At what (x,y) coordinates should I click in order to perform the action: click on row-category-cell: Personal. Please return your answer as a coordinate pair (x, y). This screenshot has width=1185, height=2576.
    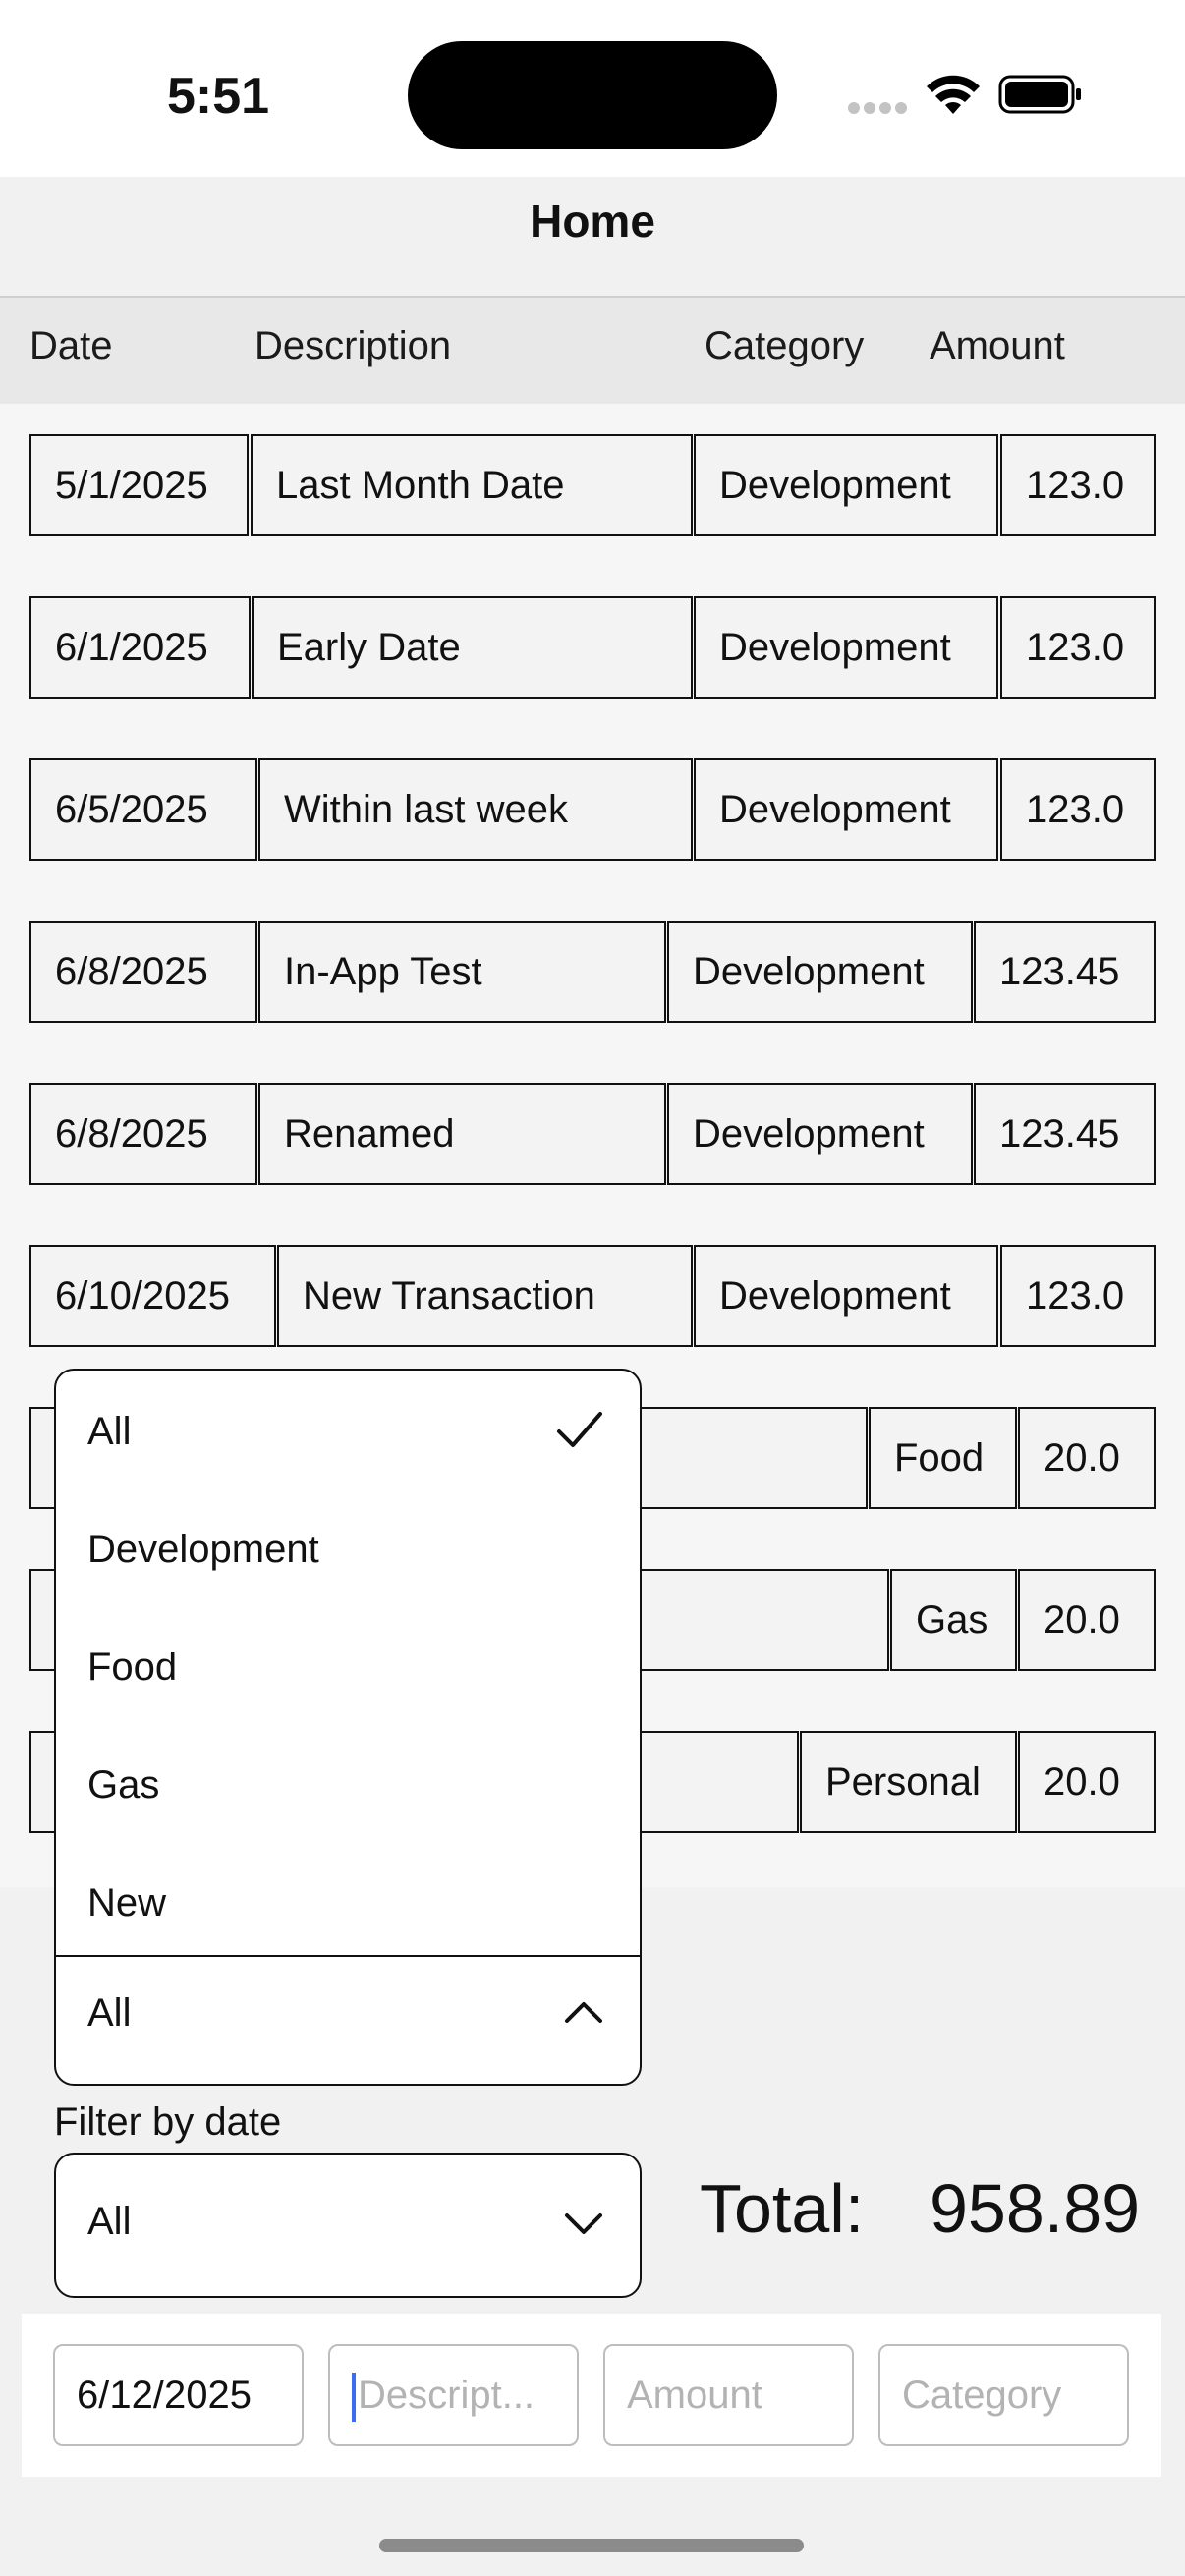
    Looking at the image, I should click on (909, 1782).